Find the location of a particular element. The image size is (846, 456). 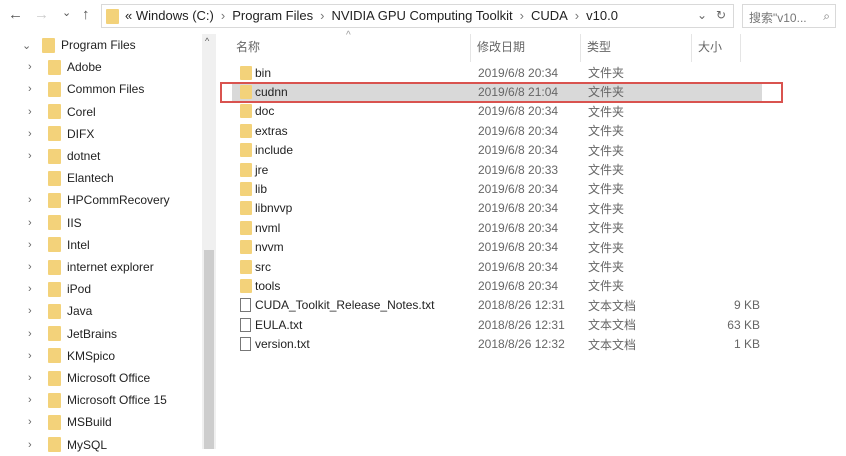

tree-item-label: JetBrains is located at coordinates (92, 333).